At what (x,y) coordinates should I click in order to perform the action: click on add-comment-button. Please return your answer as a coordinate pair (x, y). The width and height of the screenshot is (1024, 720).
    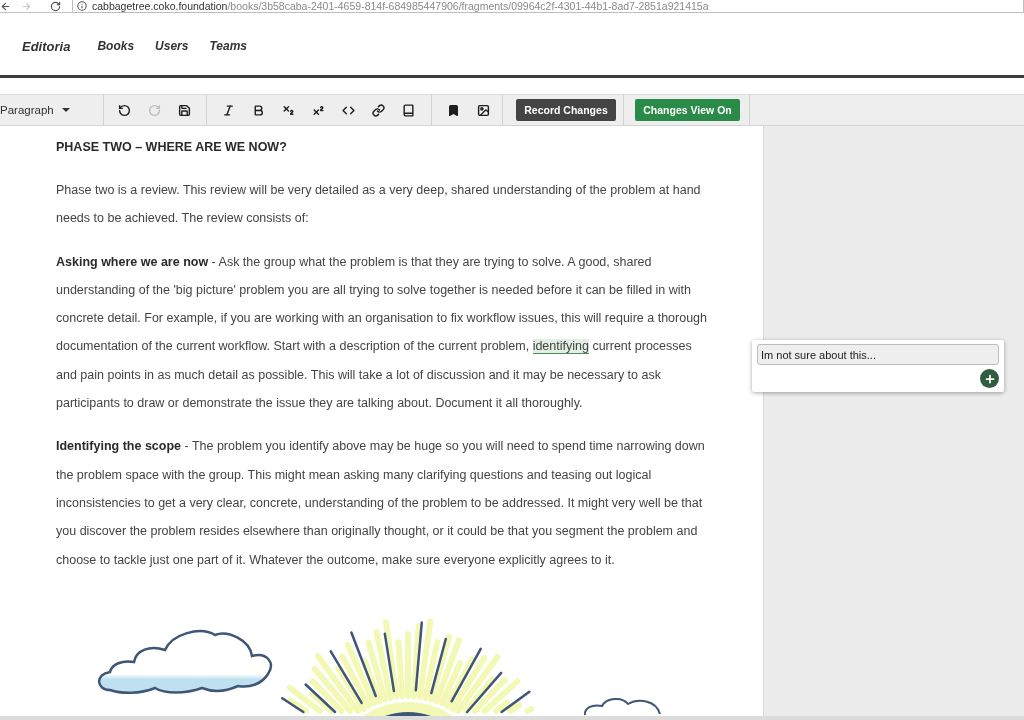
    Looking at the image, I should click on (989, 378).